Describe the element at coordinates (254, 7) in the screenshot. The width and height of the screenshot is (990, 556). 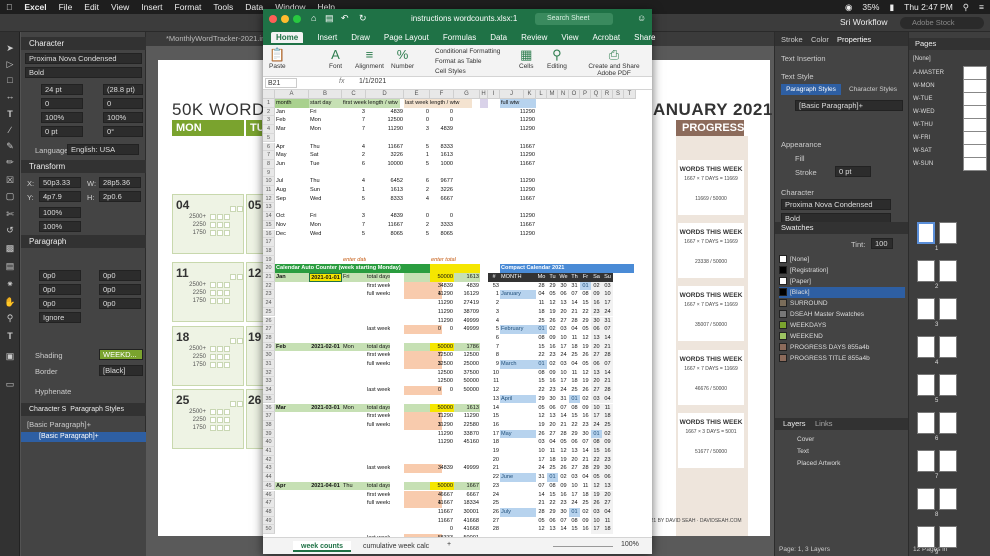
I see `menu-data: Data` at that location.